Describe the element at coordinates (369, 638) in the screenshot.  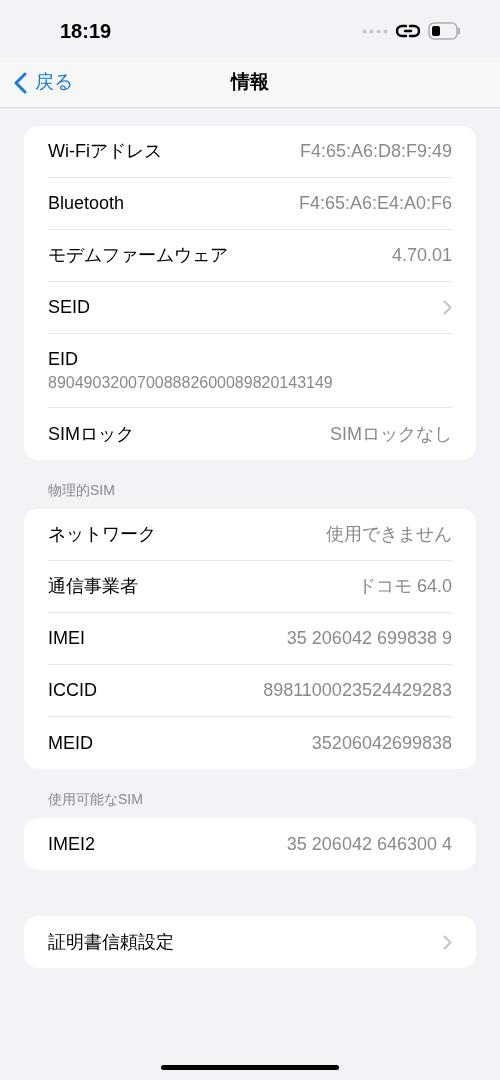
I see `row-value: 35 206042 699838 9` at that location.